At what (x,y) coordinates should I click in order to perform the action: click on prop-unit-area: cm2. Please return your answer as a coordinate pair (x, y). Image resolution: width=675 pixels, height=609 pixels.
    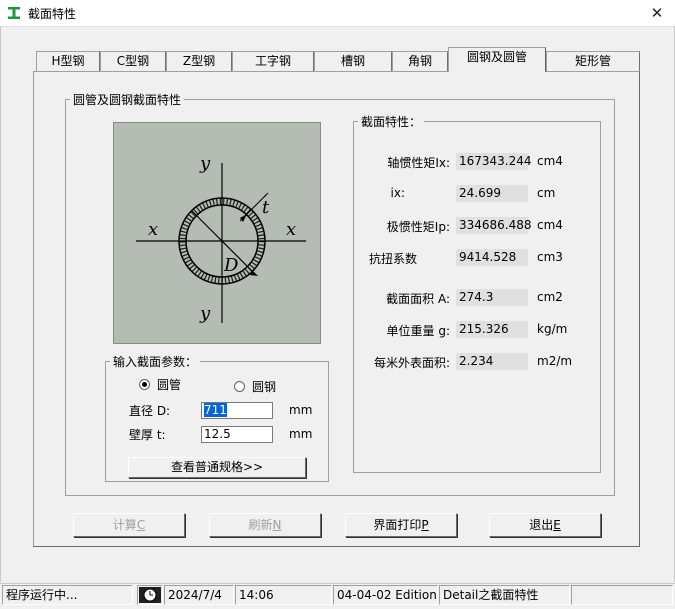
    Looking at the image, I should click on (550, 297).